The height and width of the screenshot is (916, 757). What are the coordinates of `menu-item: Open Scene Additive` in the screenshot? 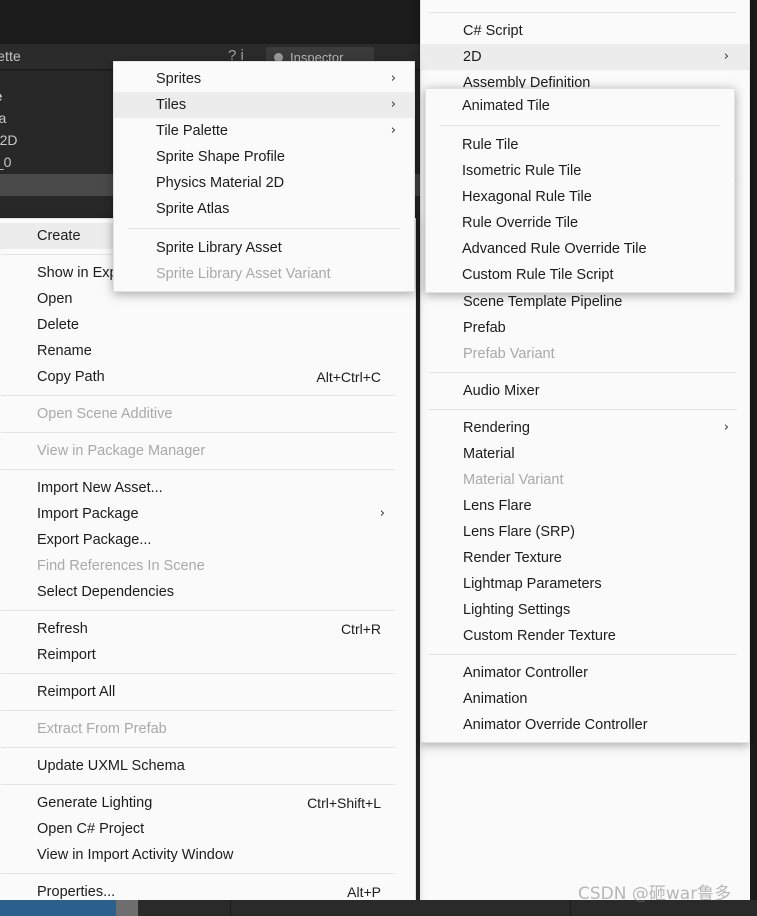 It's located at (207, 414).